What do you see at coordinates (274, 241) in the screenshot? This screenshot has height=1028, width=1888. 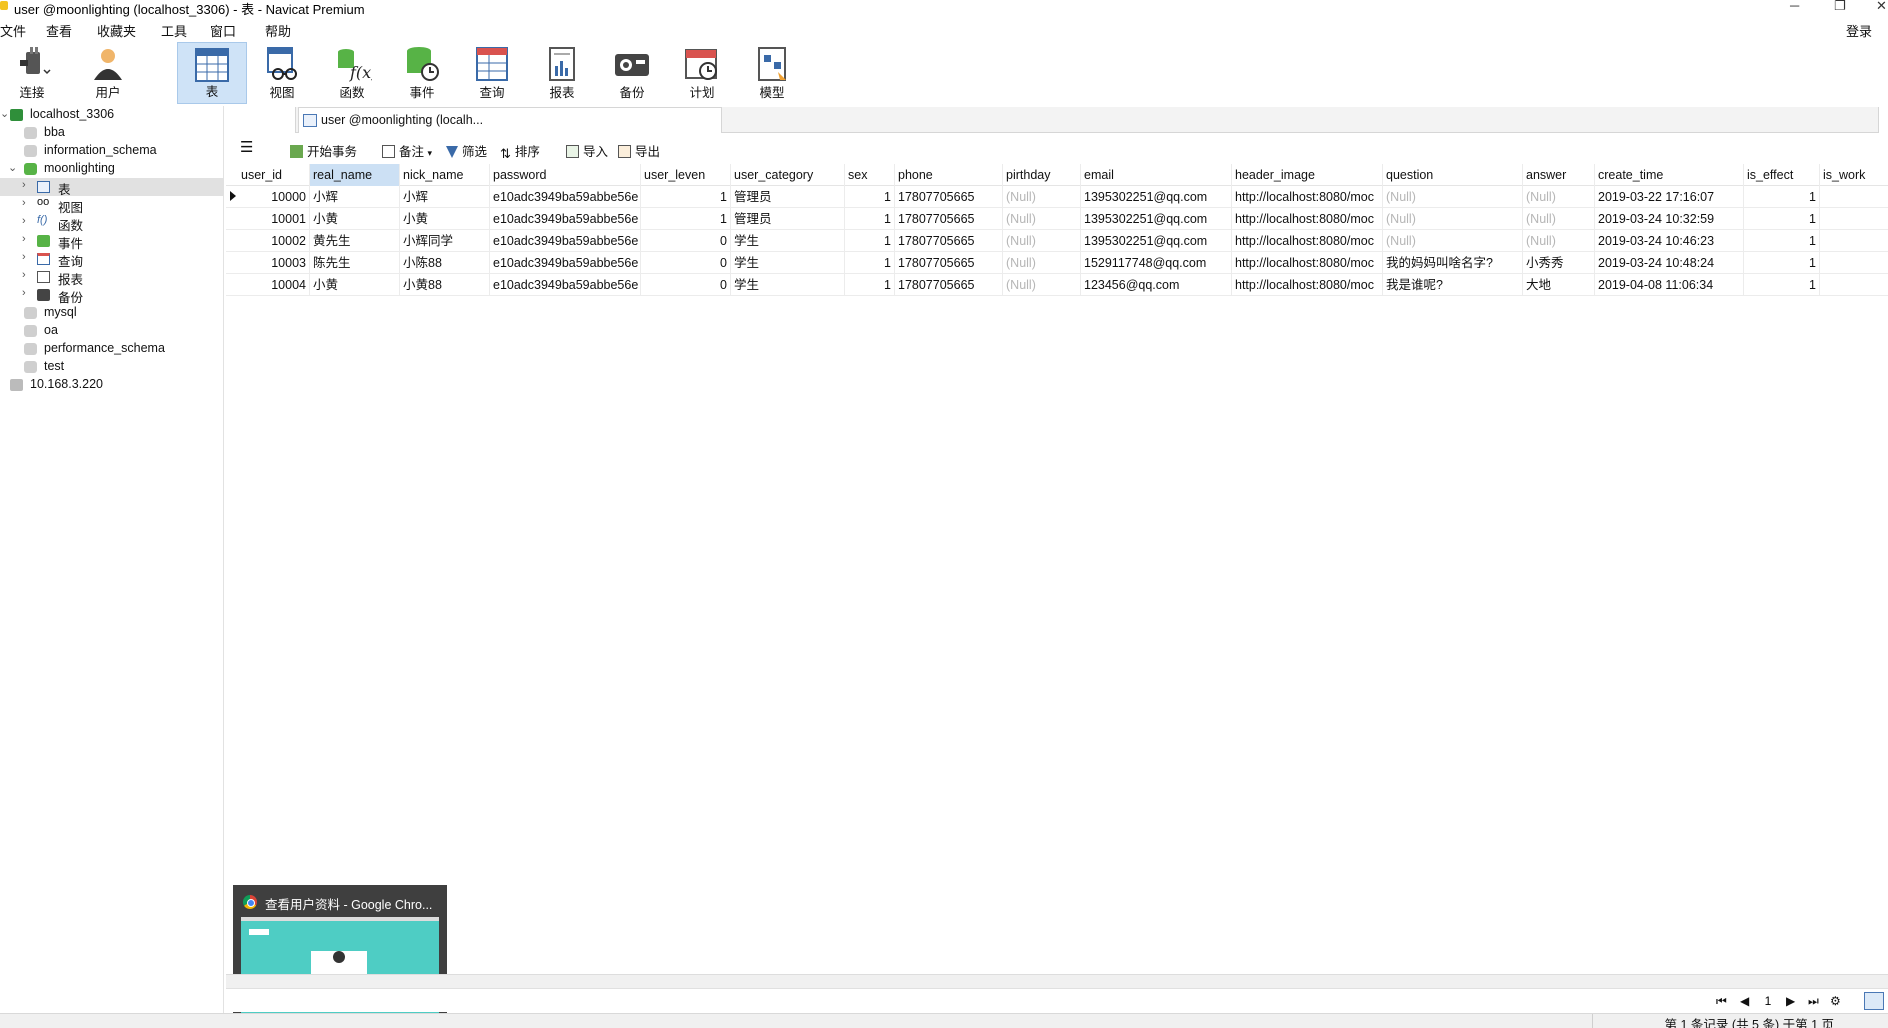 I see `cell-user-id: 10002` at bounding box center [274, 241].